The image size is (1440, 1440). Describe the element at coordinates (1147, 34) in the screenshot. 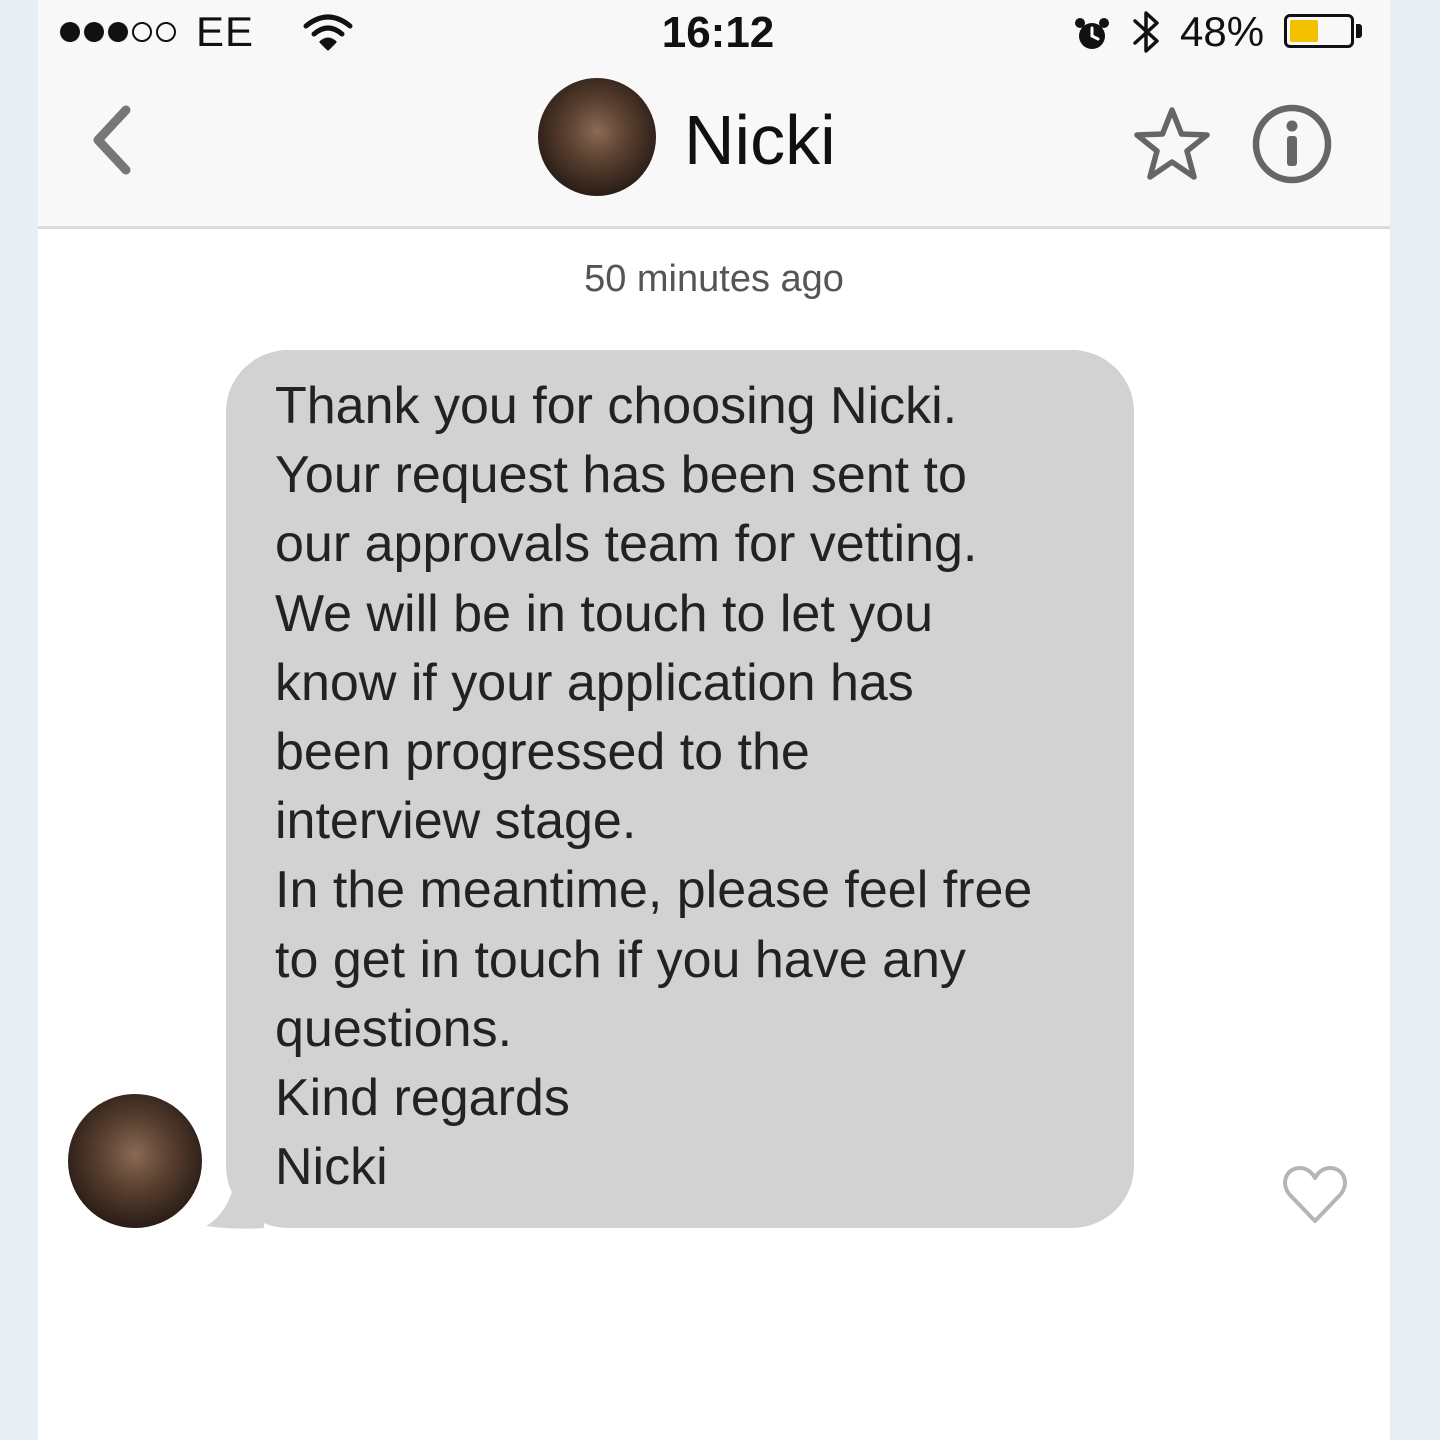

I see `bluetooth-icon` at that location.